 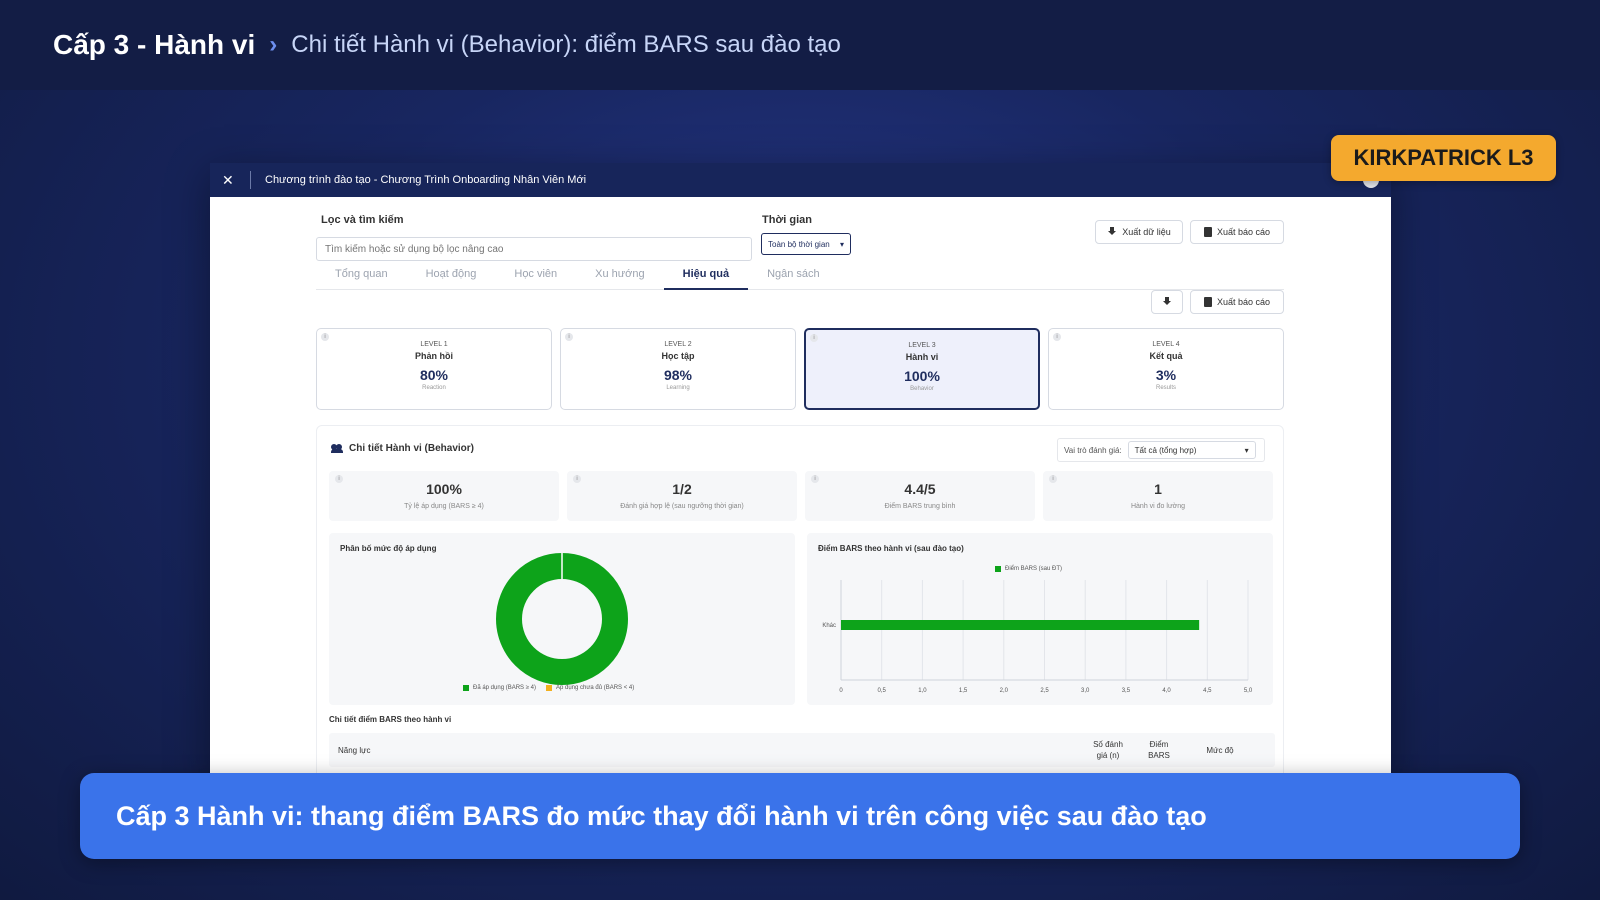 I want to click on role-filter: Vai trò đánh giá: Tất cả (tổng hợp) ▾, so click(x=1161, y=450).